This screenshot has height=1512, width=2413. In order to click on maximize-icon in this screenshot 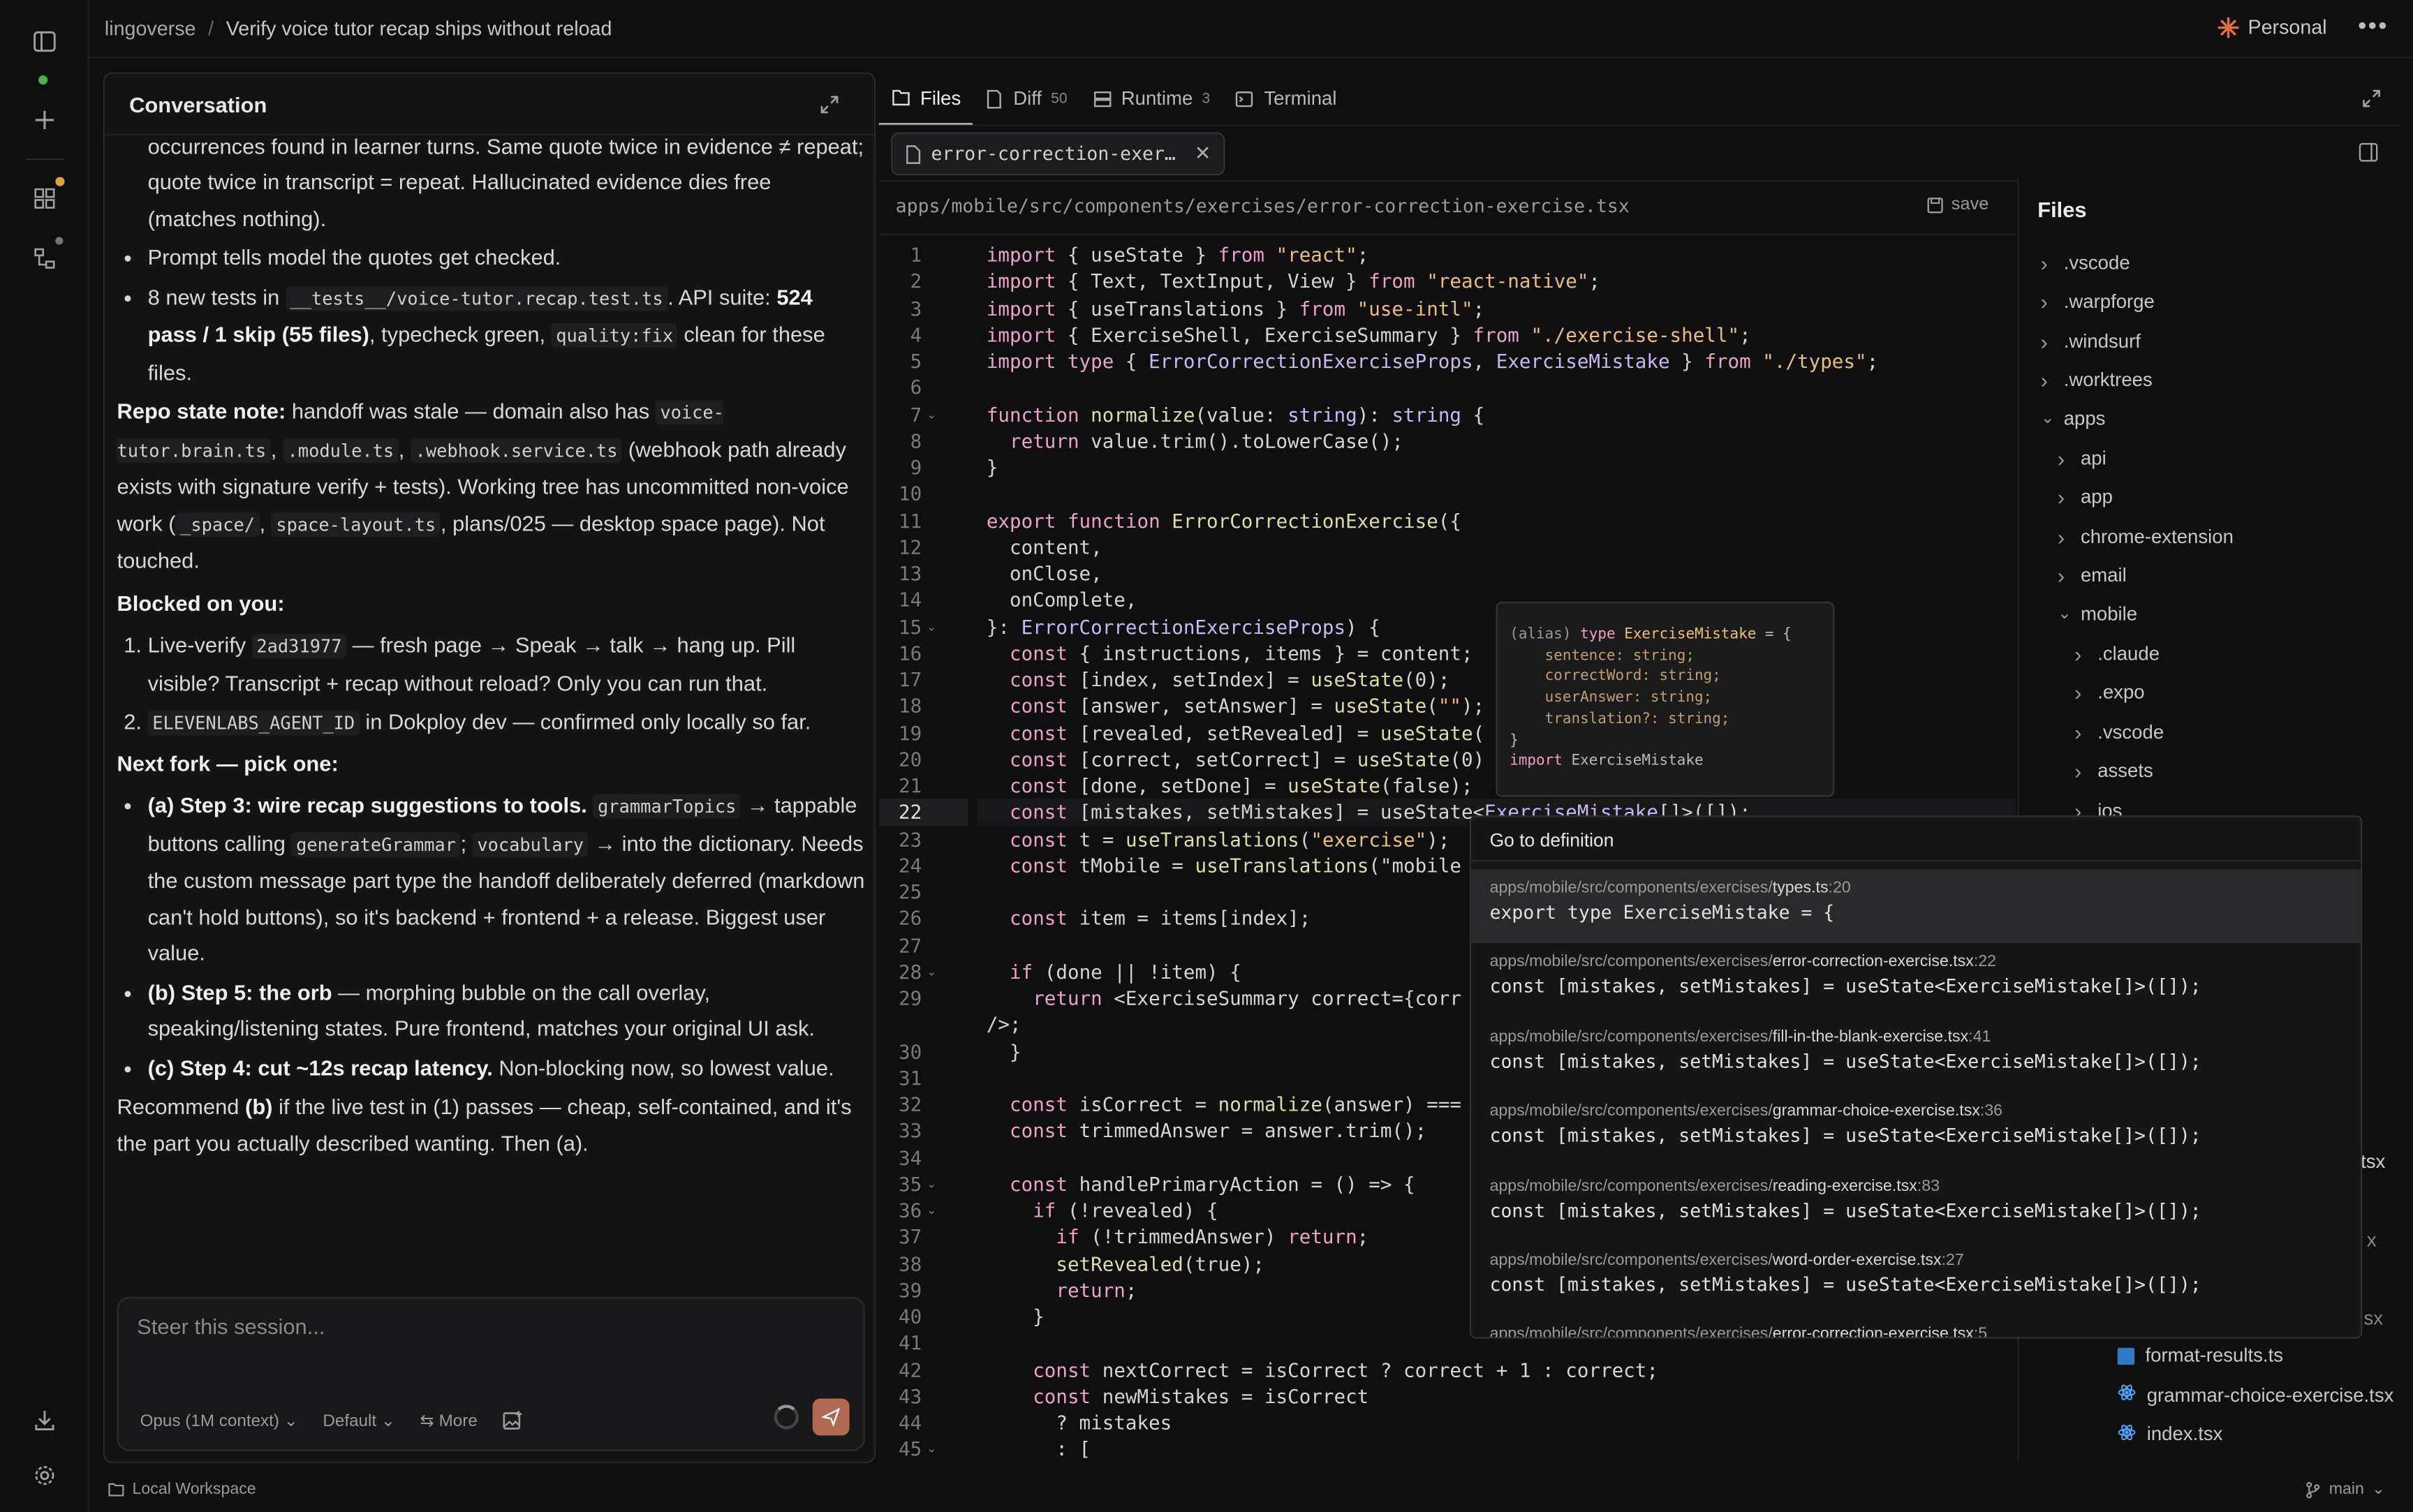, I will do `click(2371, 99)`.